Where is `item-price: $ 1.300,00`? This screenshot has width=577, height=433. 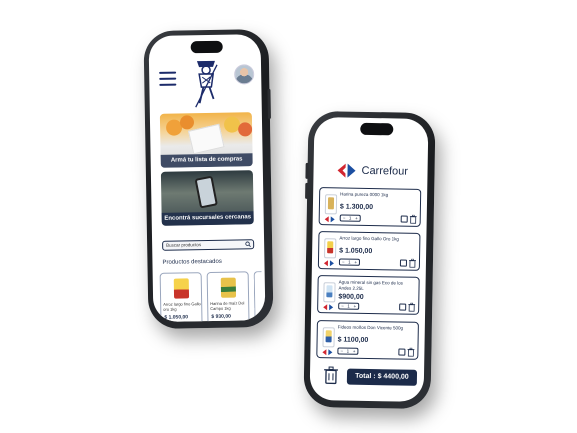
item-price: $ 1.300,00 is located at coordinates (356, 207).